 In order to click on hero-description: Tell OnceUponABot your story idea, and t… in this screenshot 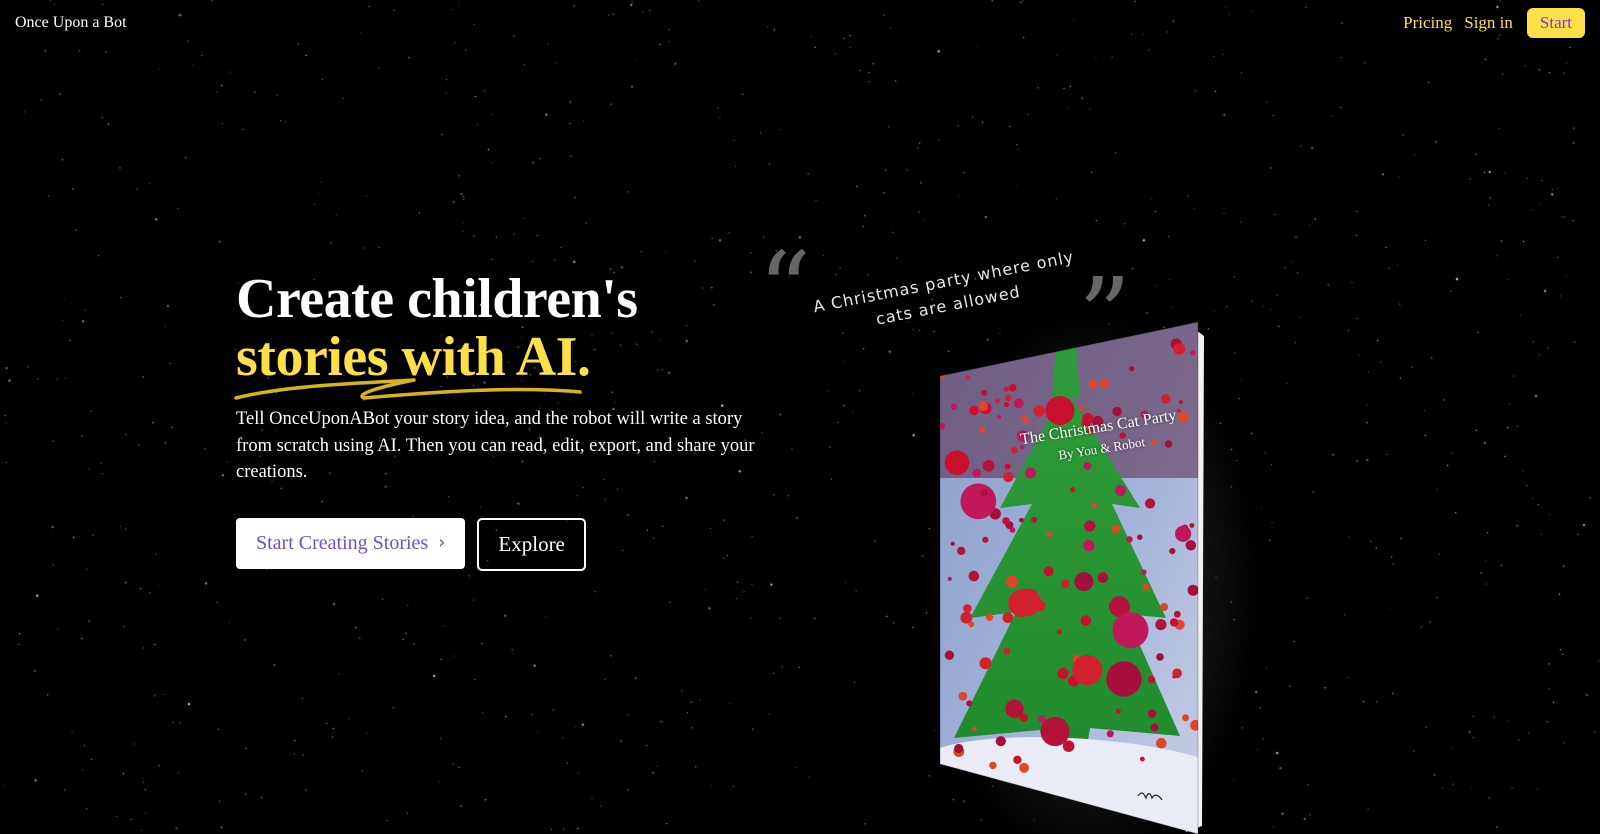, I will do `click(495, 445)`.